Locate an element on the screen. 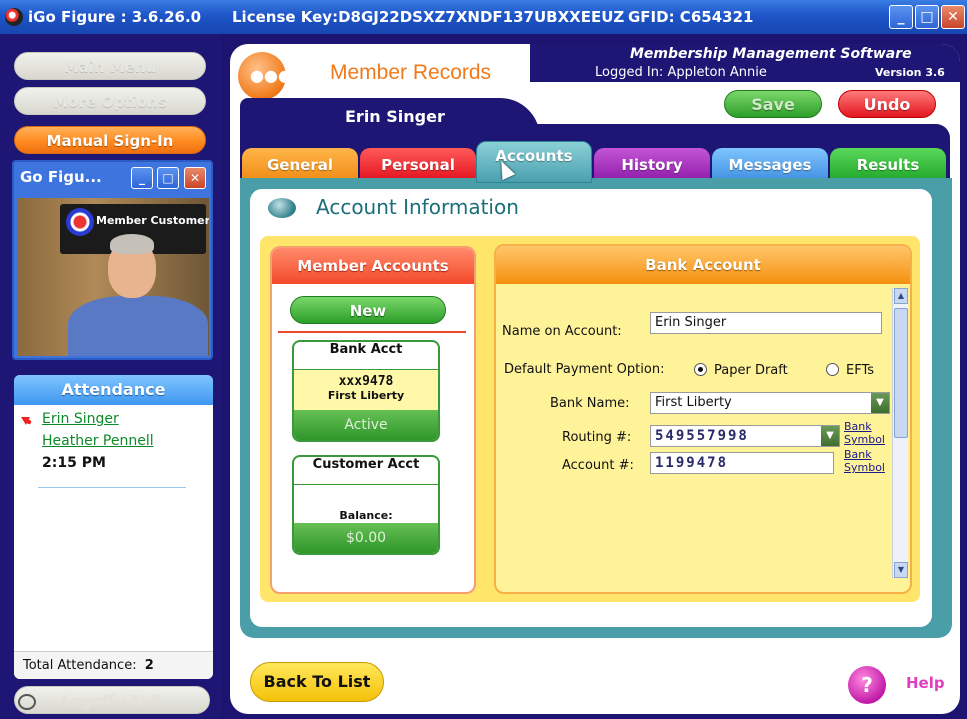  help-link: Help is located at coordinates (925, 683).